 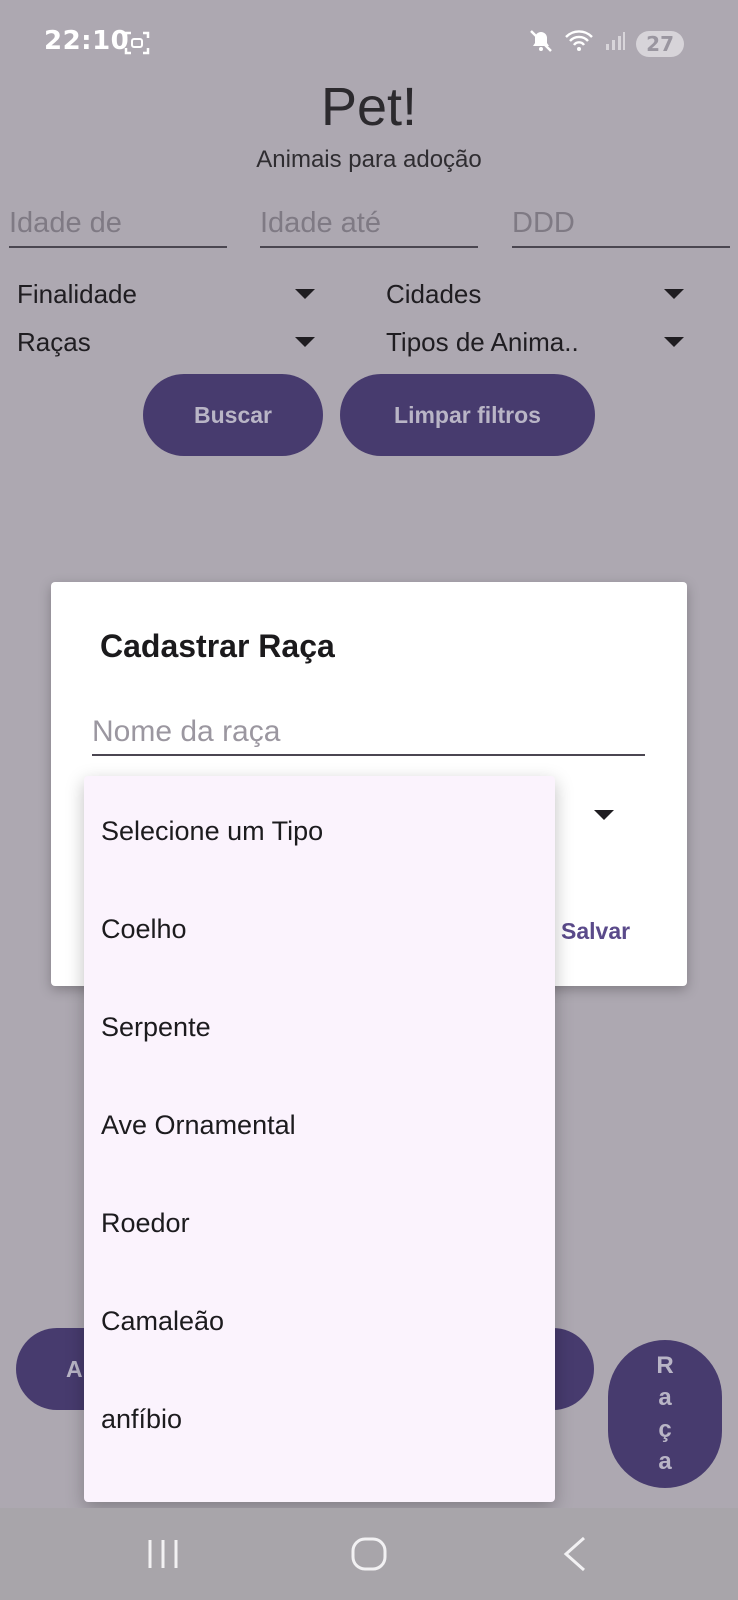 I want to click on back-icon, so click(x=575, y=1556).